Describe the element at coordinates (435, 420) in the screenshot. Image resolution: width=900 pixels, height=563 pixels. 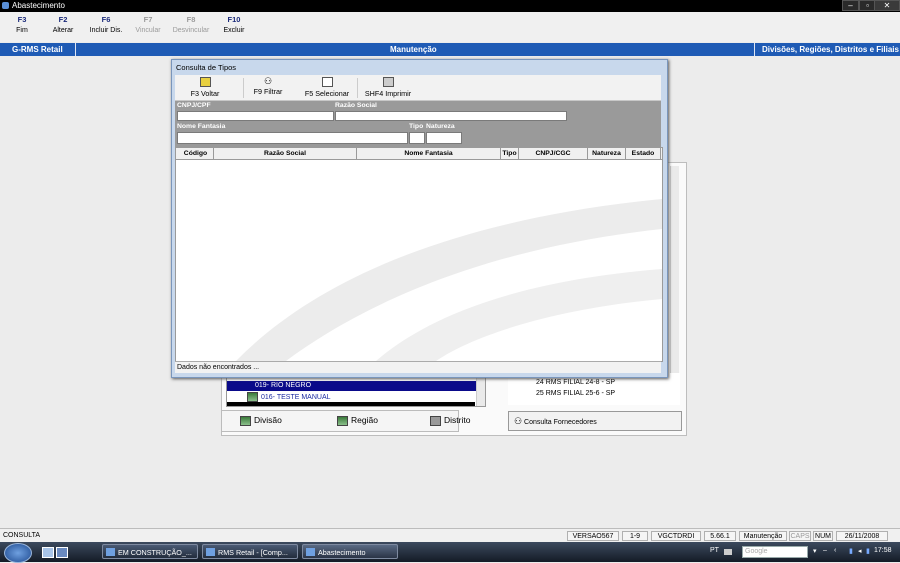
I see `distrito-icon` at that location.